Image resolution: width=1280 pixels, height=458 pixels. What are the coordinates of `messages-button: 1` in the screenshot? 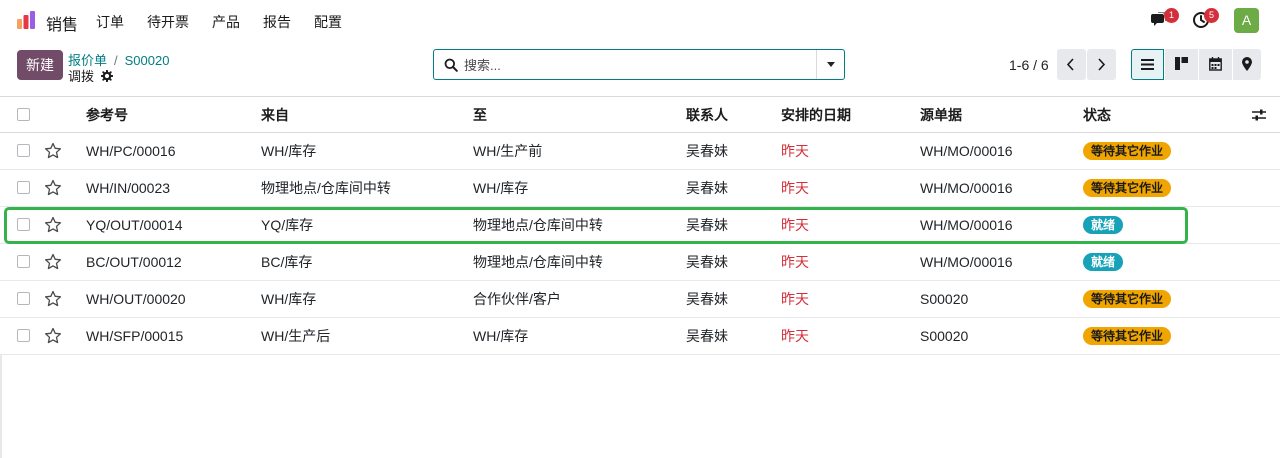 It's located at (1164, 20).